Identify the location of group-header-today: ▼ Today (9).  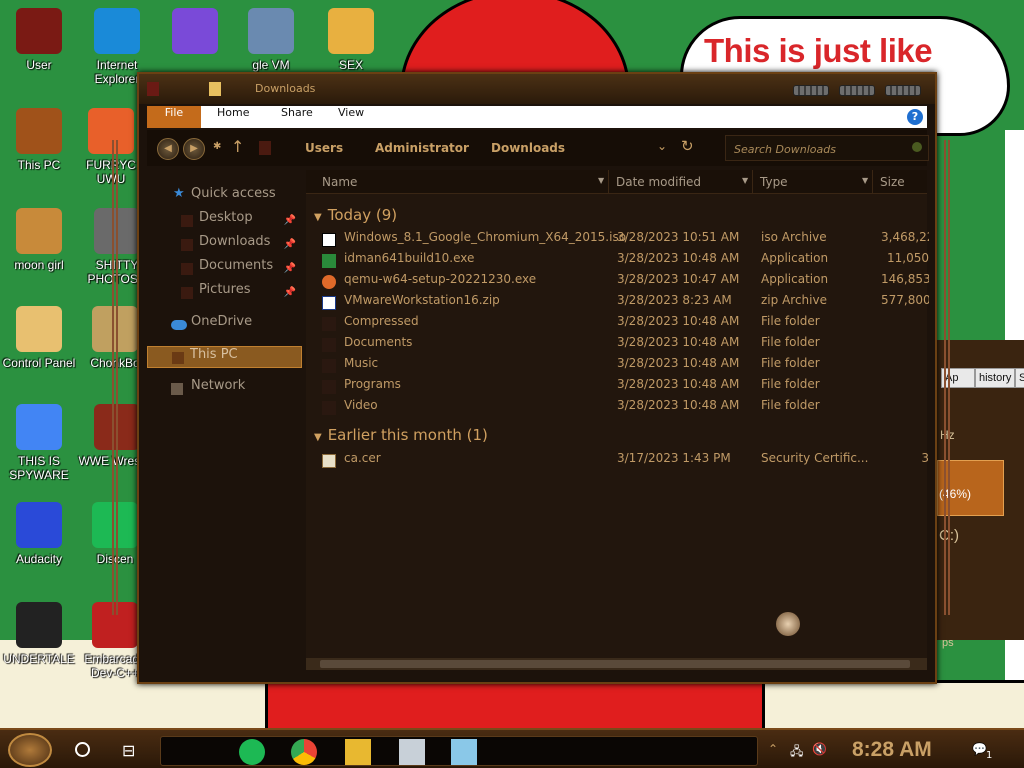
(355, 215).